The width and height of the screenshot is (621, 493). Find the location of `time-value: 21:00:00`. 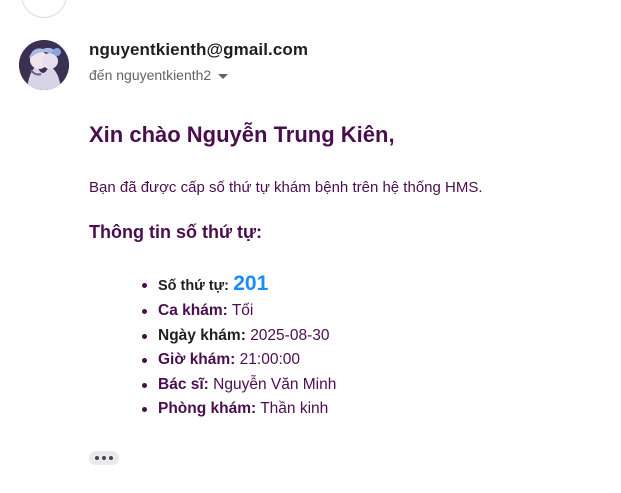

time-value: 21:00:00 is located at coordinates (269, 359).